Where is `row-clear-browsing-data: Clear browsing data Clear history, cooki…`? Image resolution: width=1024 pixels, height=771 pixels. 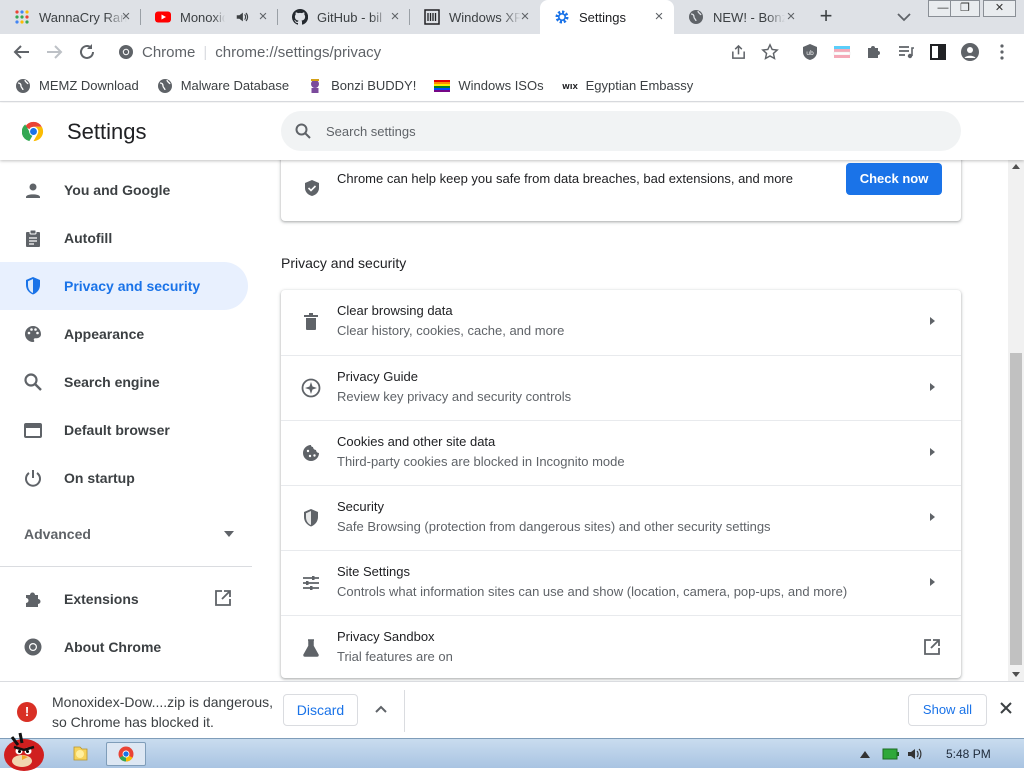
row-clear-browsing-data: Clear browsing data Clear history, cooki… is located at coordinates (621, 322).